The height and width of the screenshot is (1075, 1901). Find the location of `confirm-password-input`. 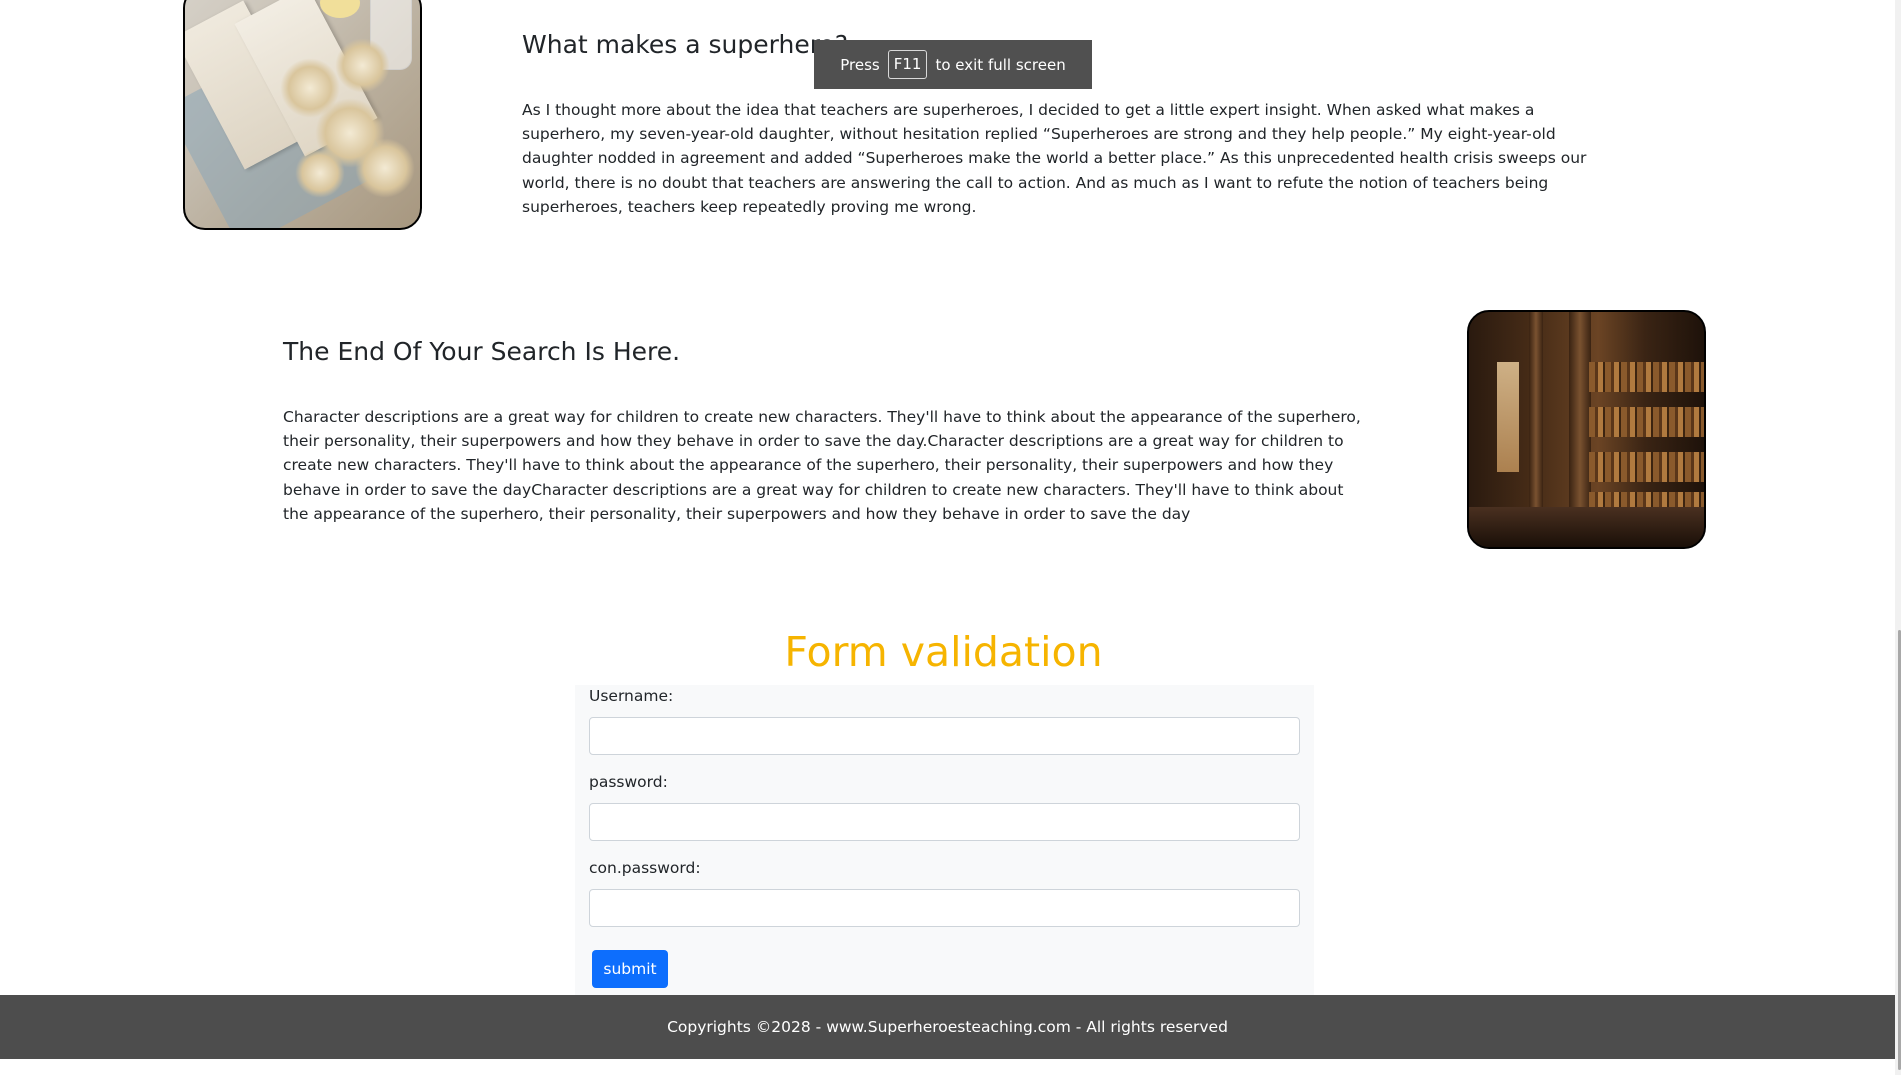

confirm-password-input is located at coordinates (944, 908).